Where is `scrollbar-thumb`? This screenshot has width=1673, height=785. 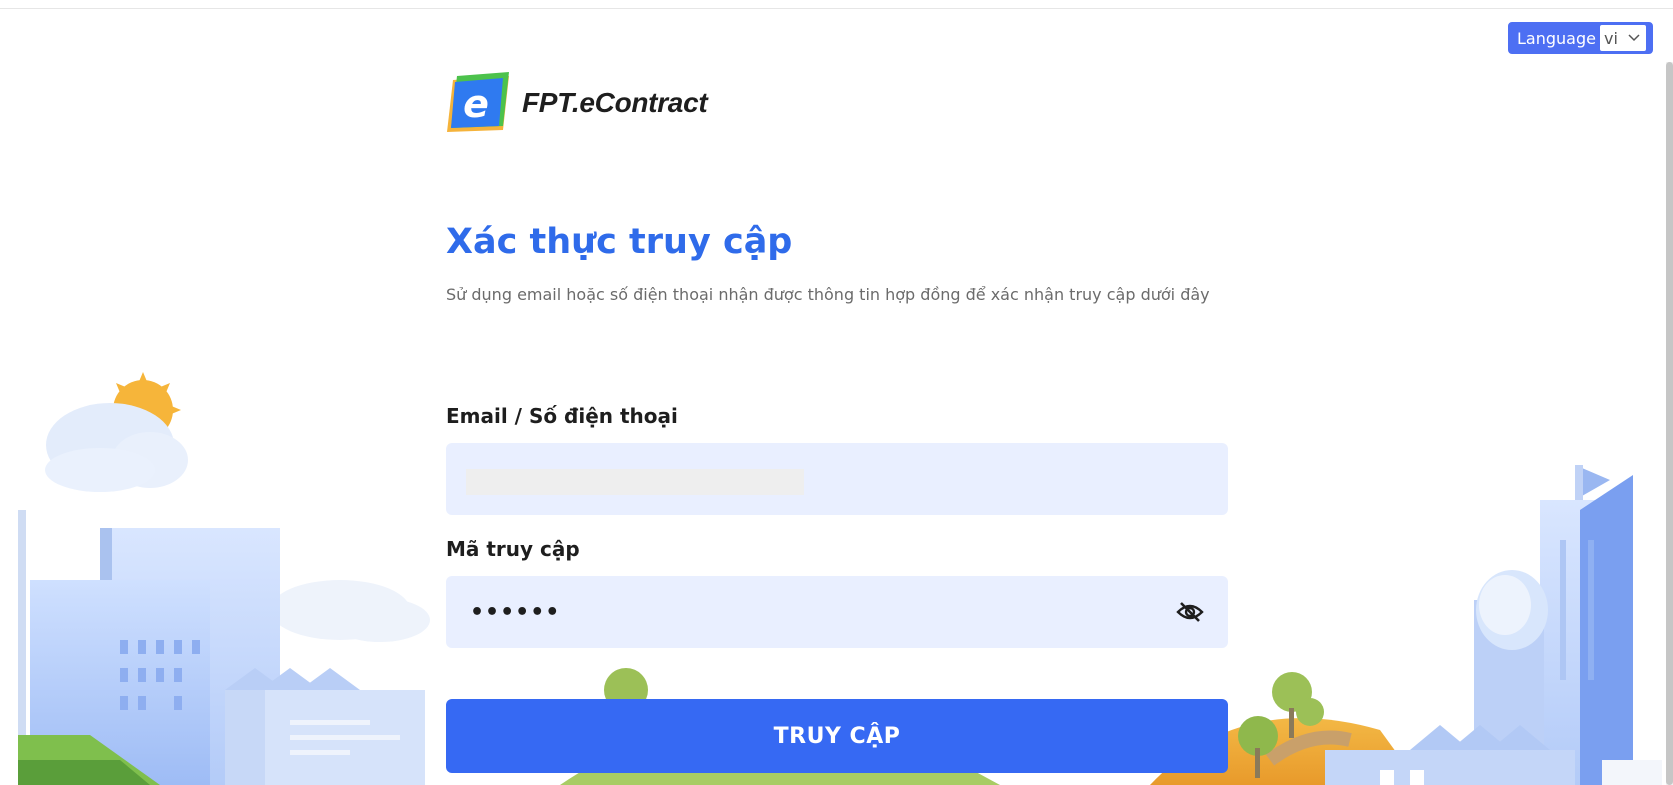 scrollbar-thumb is located at coordinates (1669, 423).